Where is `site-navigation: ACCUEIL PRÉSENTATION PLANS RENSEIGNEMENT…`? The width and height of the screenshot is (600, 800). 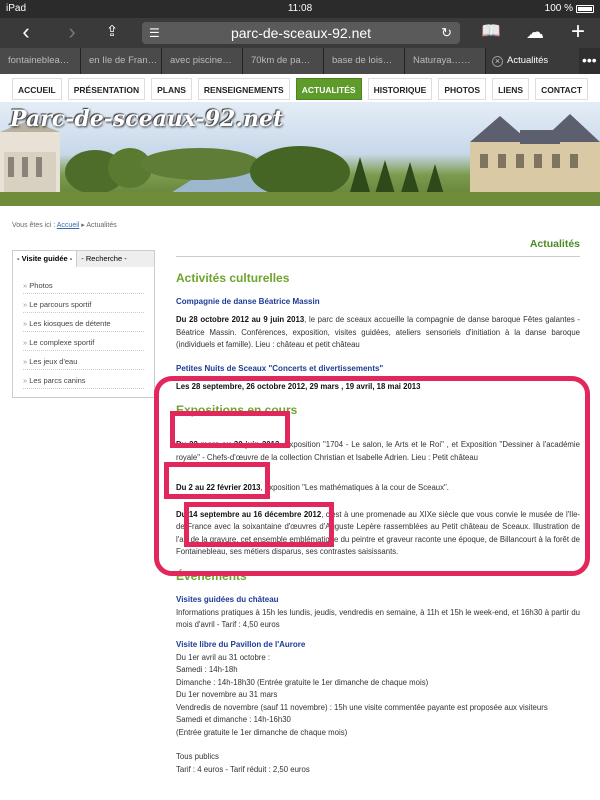 site-navigation: ACCUEIL PRÉSENTATION PLANS RENSEIGNEMENT… is located at coordinates (300, 90).